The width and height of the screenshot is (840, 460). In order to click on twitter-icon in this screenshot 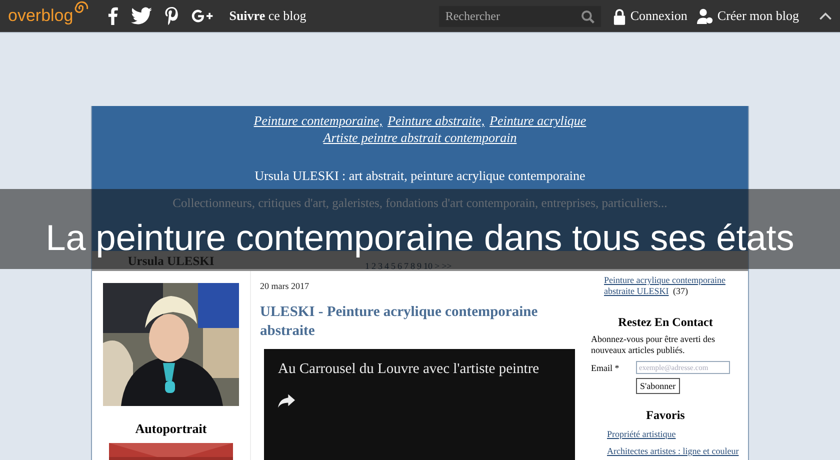, I will do `click(141, 16)`.